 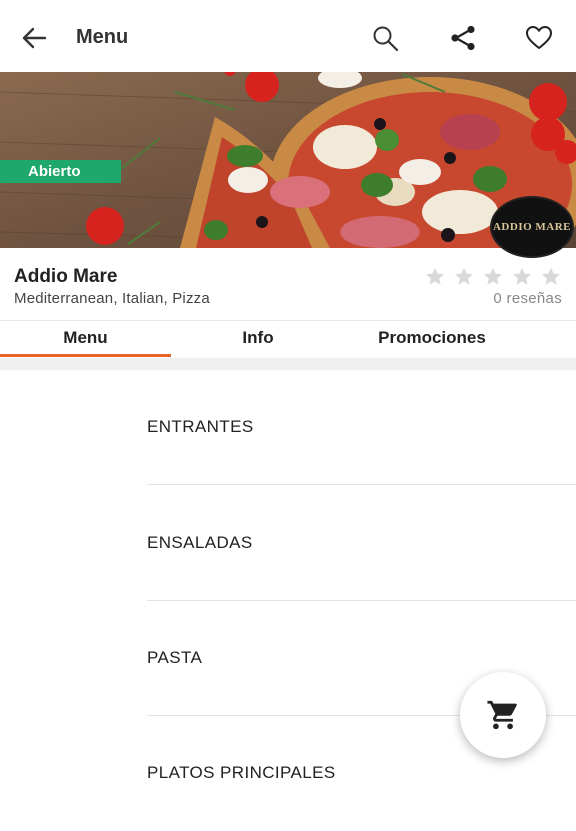 What do you see at coordinates (66, 276) in the screenshot?
I see `restaurant-name: Addio Mare` at bounding box center [66, 276].